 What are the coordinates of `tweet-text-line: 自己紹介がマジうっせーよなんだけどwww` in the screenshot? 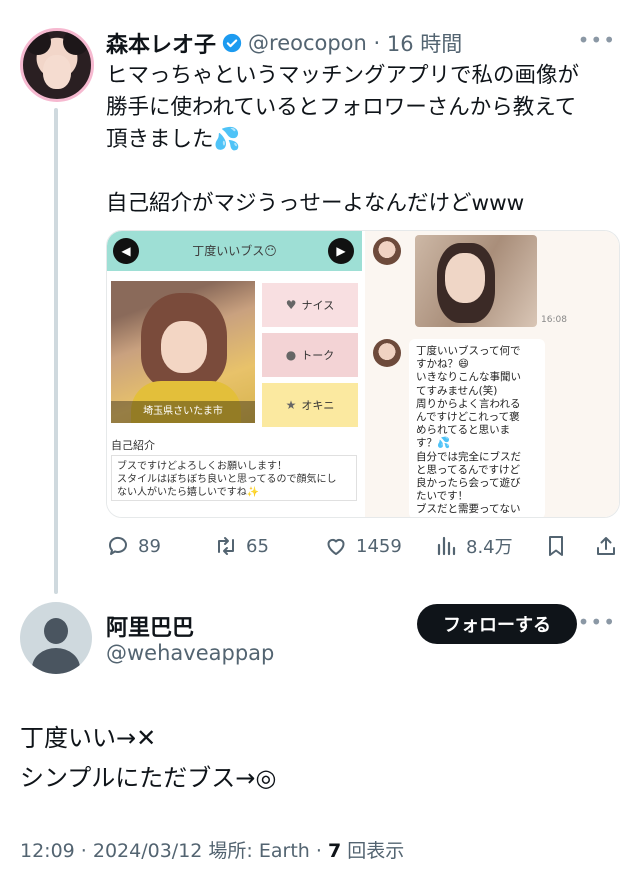 It's located at (315, 203).